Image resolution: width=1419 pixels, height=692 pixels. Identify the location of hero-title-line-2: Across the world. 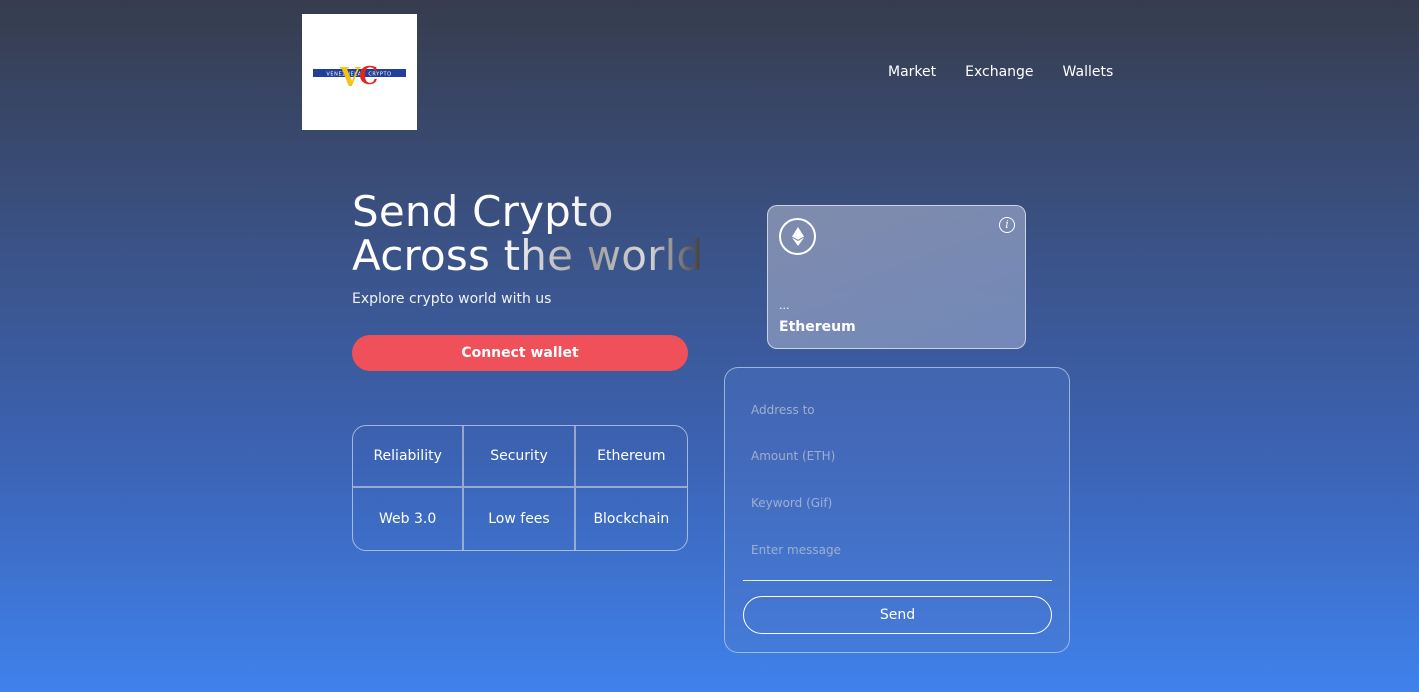
(528, 255).